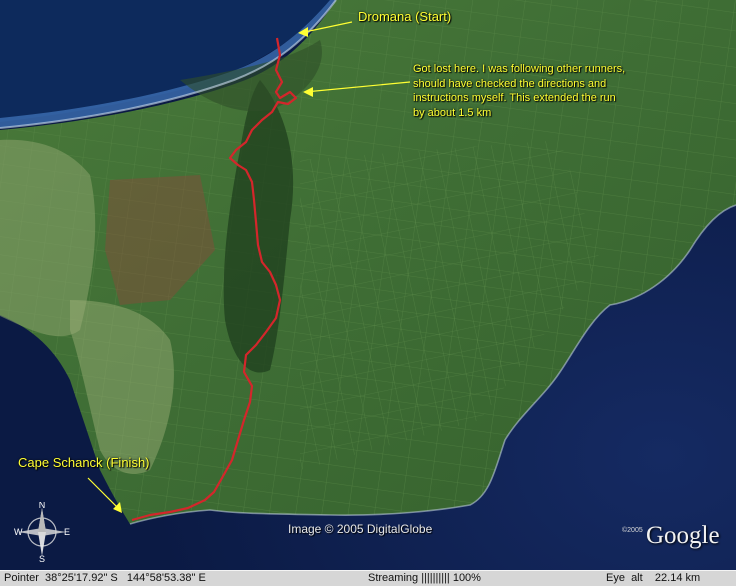 This screenshot has width=736, height=586. I want to click on note-line: by about 1.5 km, so click(452, 112).